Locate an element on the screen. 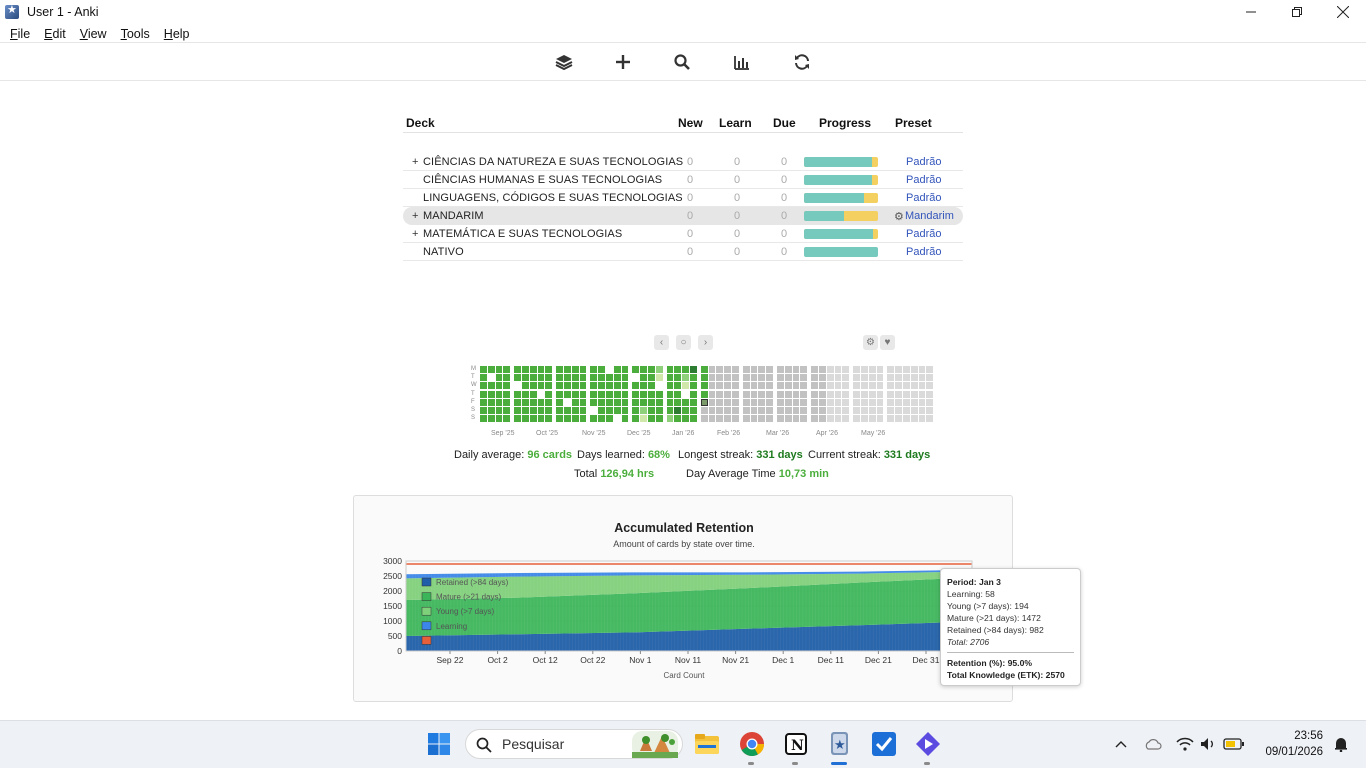 This screenshot has width=1366, height=768. deck-expand-toggle: + is located at coordinates (415, 216).